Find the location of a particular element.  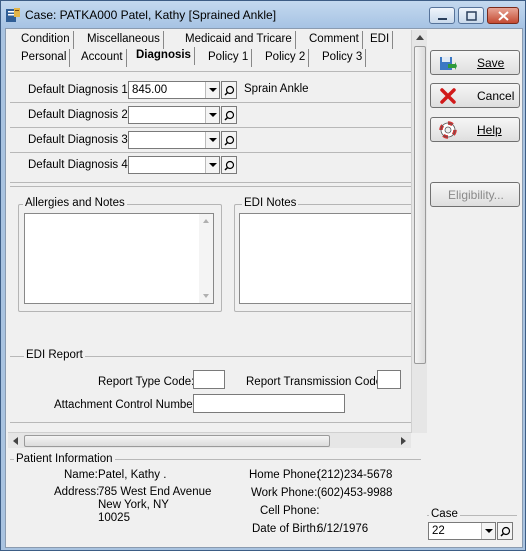

work-phone: (602)453-9988 is located at coordinates (355, 493).